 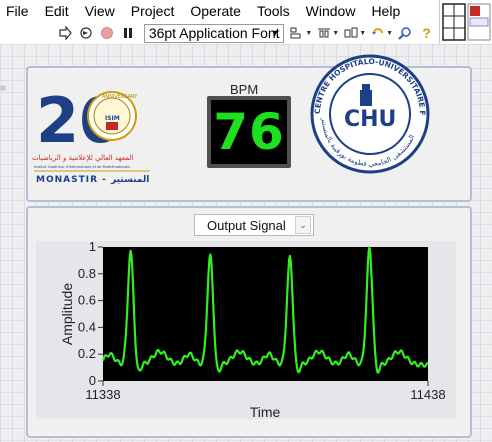 I want to click on y-axis-label: Amplitude, so click(x=67, y=314).